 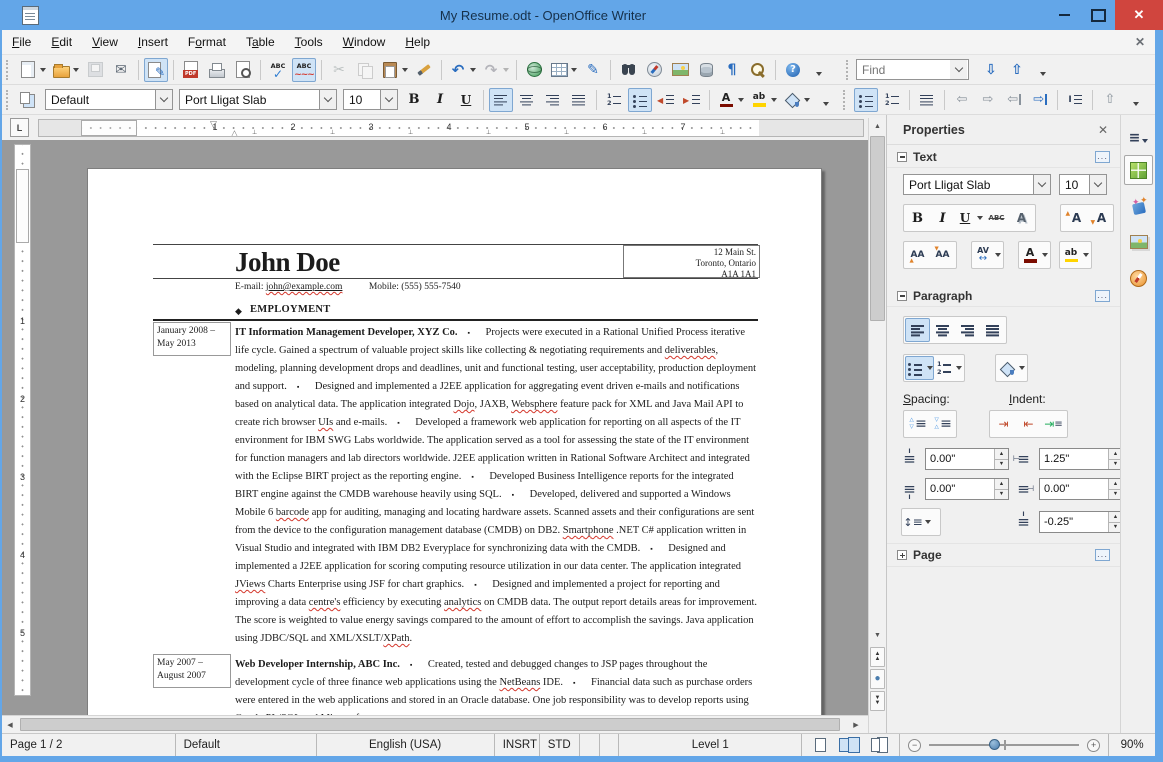 What do you see at coordinates (424, 70) in the screenshot?
I see `clone-formatting-button` at bounding box center [424, 70].